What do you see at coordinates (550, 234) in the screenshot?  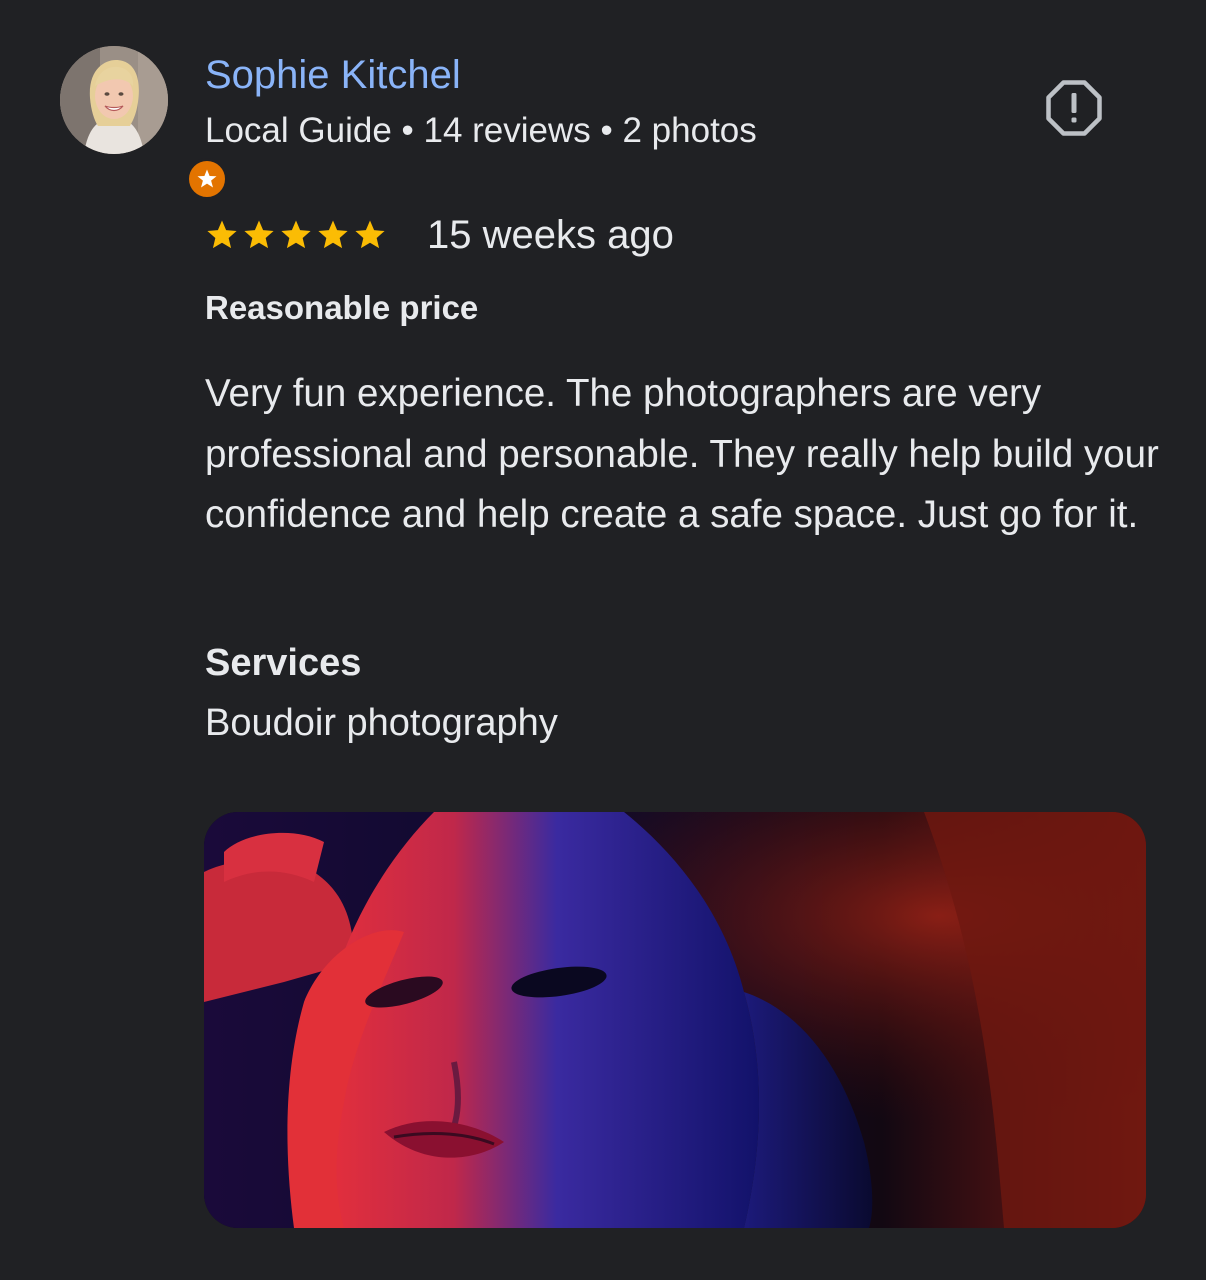 I see `review-time: 15 weeks ago` at bounding box center [550, 234].